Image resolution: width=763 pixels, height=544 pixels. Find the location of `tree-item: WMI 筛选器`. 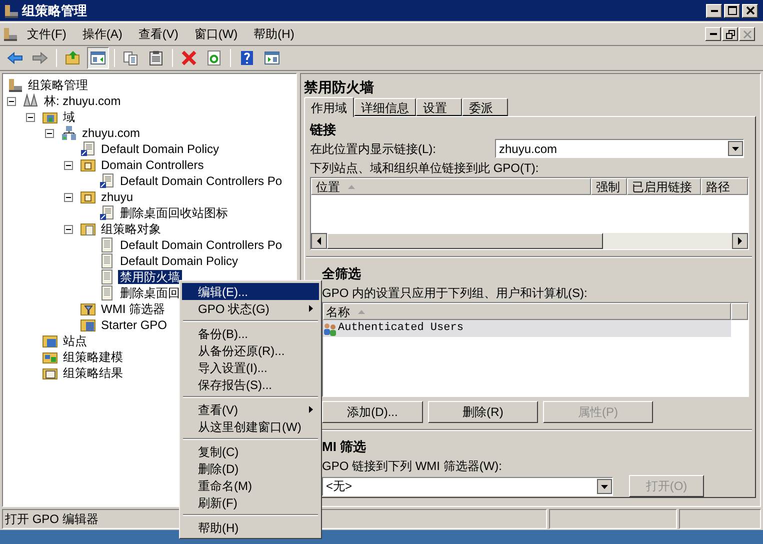

tree-item: WMI 筛选器 is located at coordinates (133, 309).